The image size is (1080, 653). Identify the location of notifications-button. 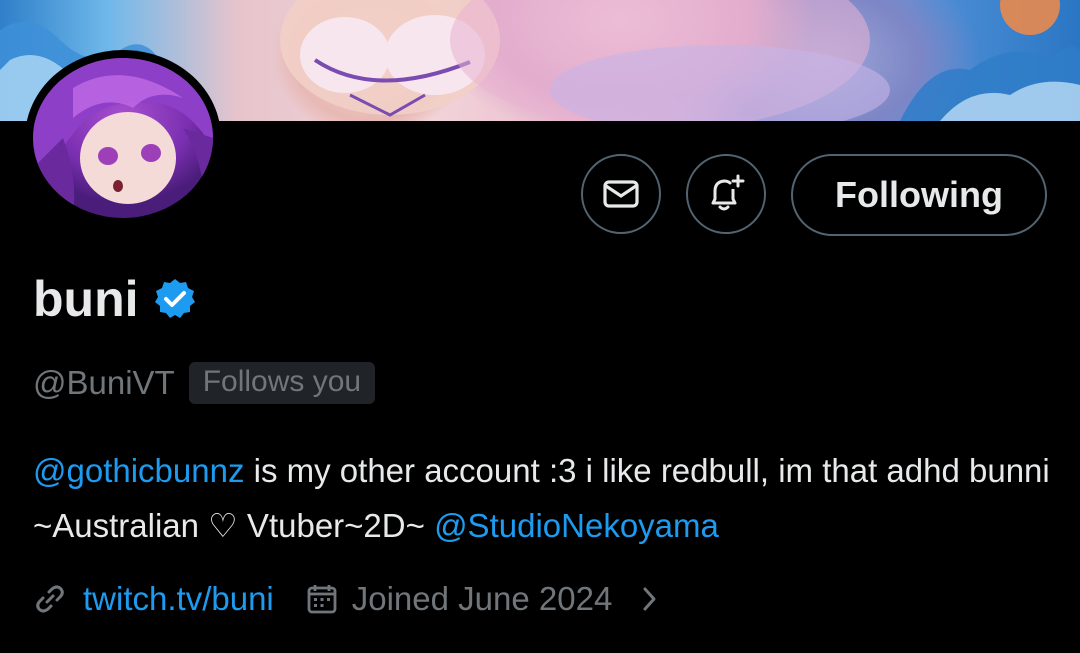
(726, 194).